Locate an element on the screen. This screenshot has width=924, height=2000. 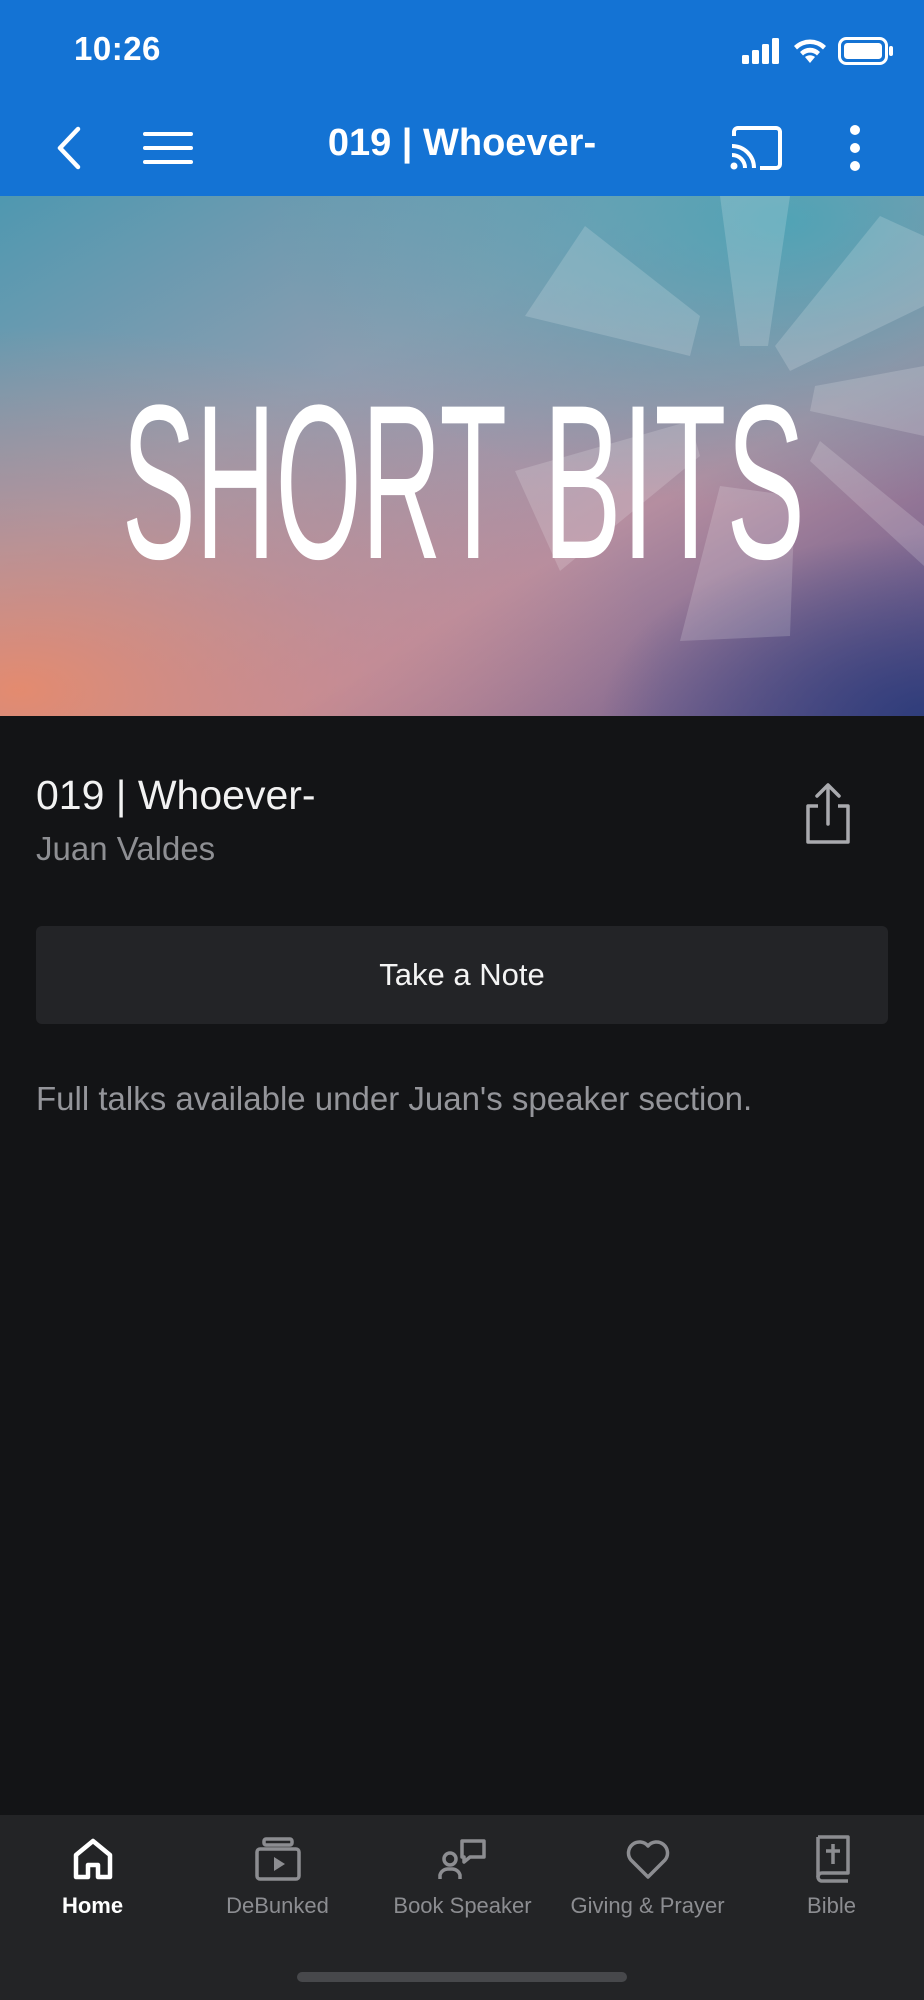
home-indicator is located at coordinates (462, 1977).